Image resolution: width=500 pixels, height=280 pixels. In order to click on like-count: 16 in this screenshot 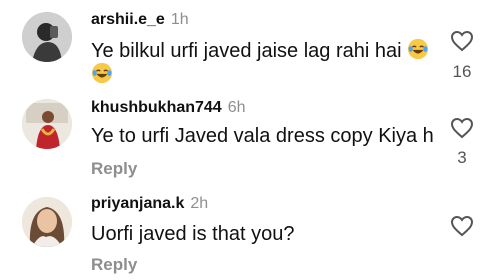, I will do `click(462, 71)`.